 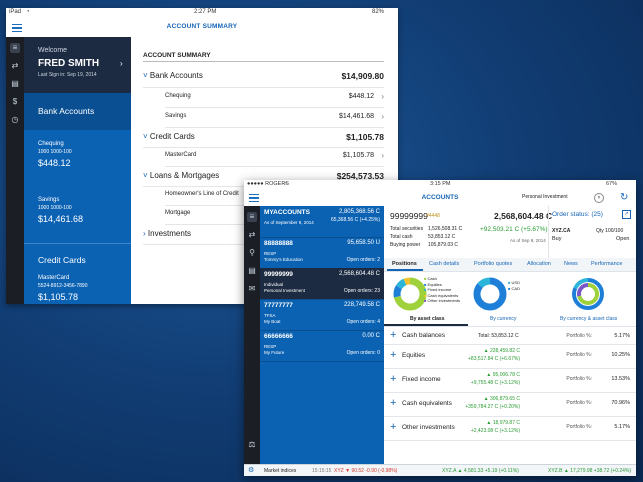 What do you see at coordinates (501, 351) in the screenshot?
I see `market-value: ▲ 228,459.82 C` at bounding box center [501, 351].